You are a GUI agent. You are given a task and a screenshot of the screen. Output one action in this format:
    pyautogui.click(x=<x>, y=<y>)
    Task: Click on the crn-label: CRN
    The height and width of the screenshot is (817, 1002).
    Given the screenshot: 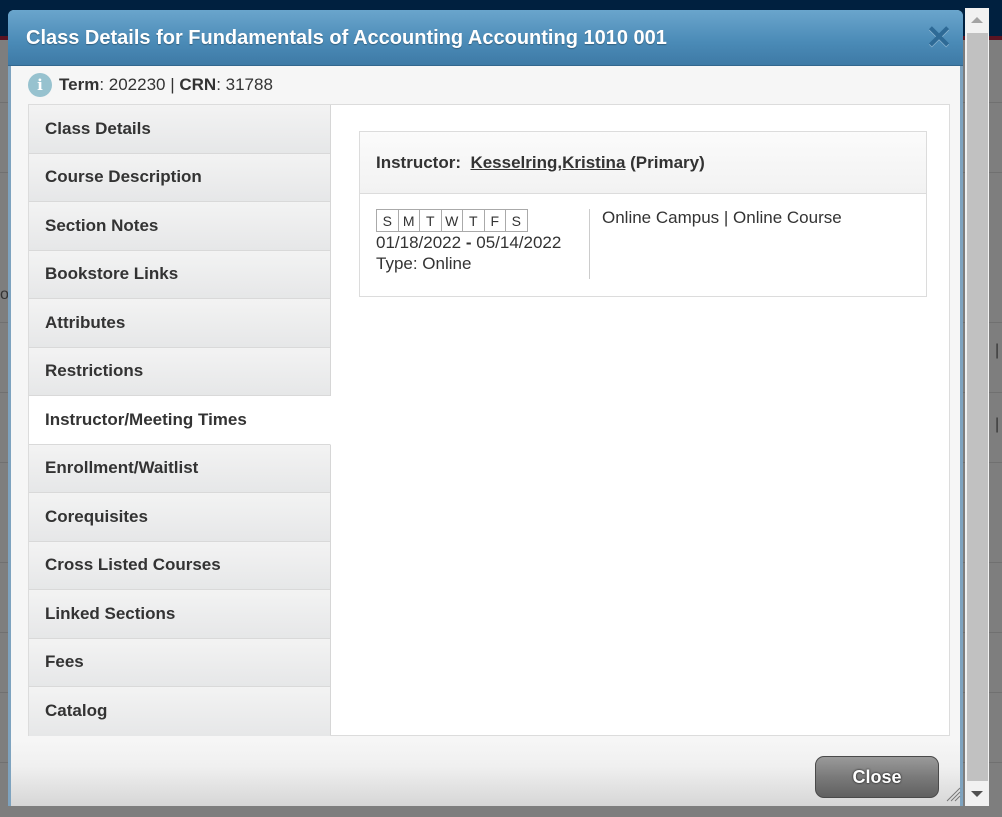 What is the action you would take?
    pyautogui.click(x=198, y=84)
    